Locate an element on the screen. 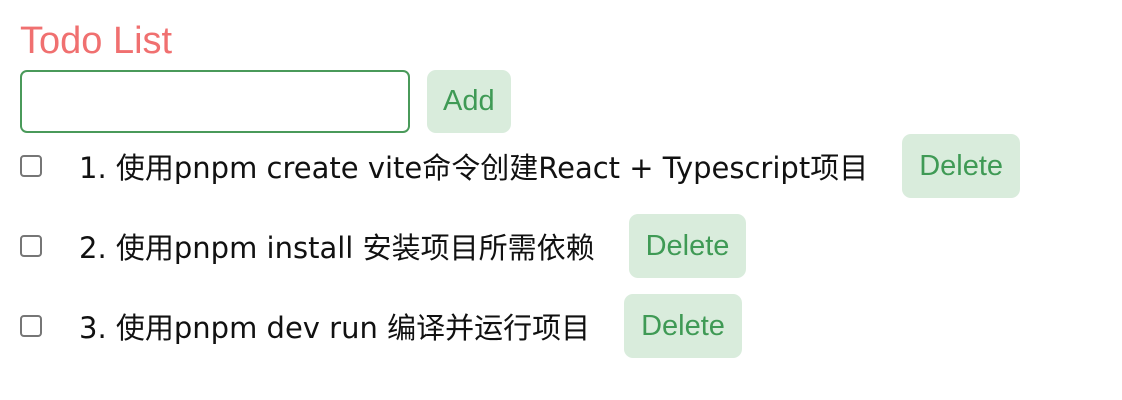  add-button: Add is located at coordinates (469, 101).